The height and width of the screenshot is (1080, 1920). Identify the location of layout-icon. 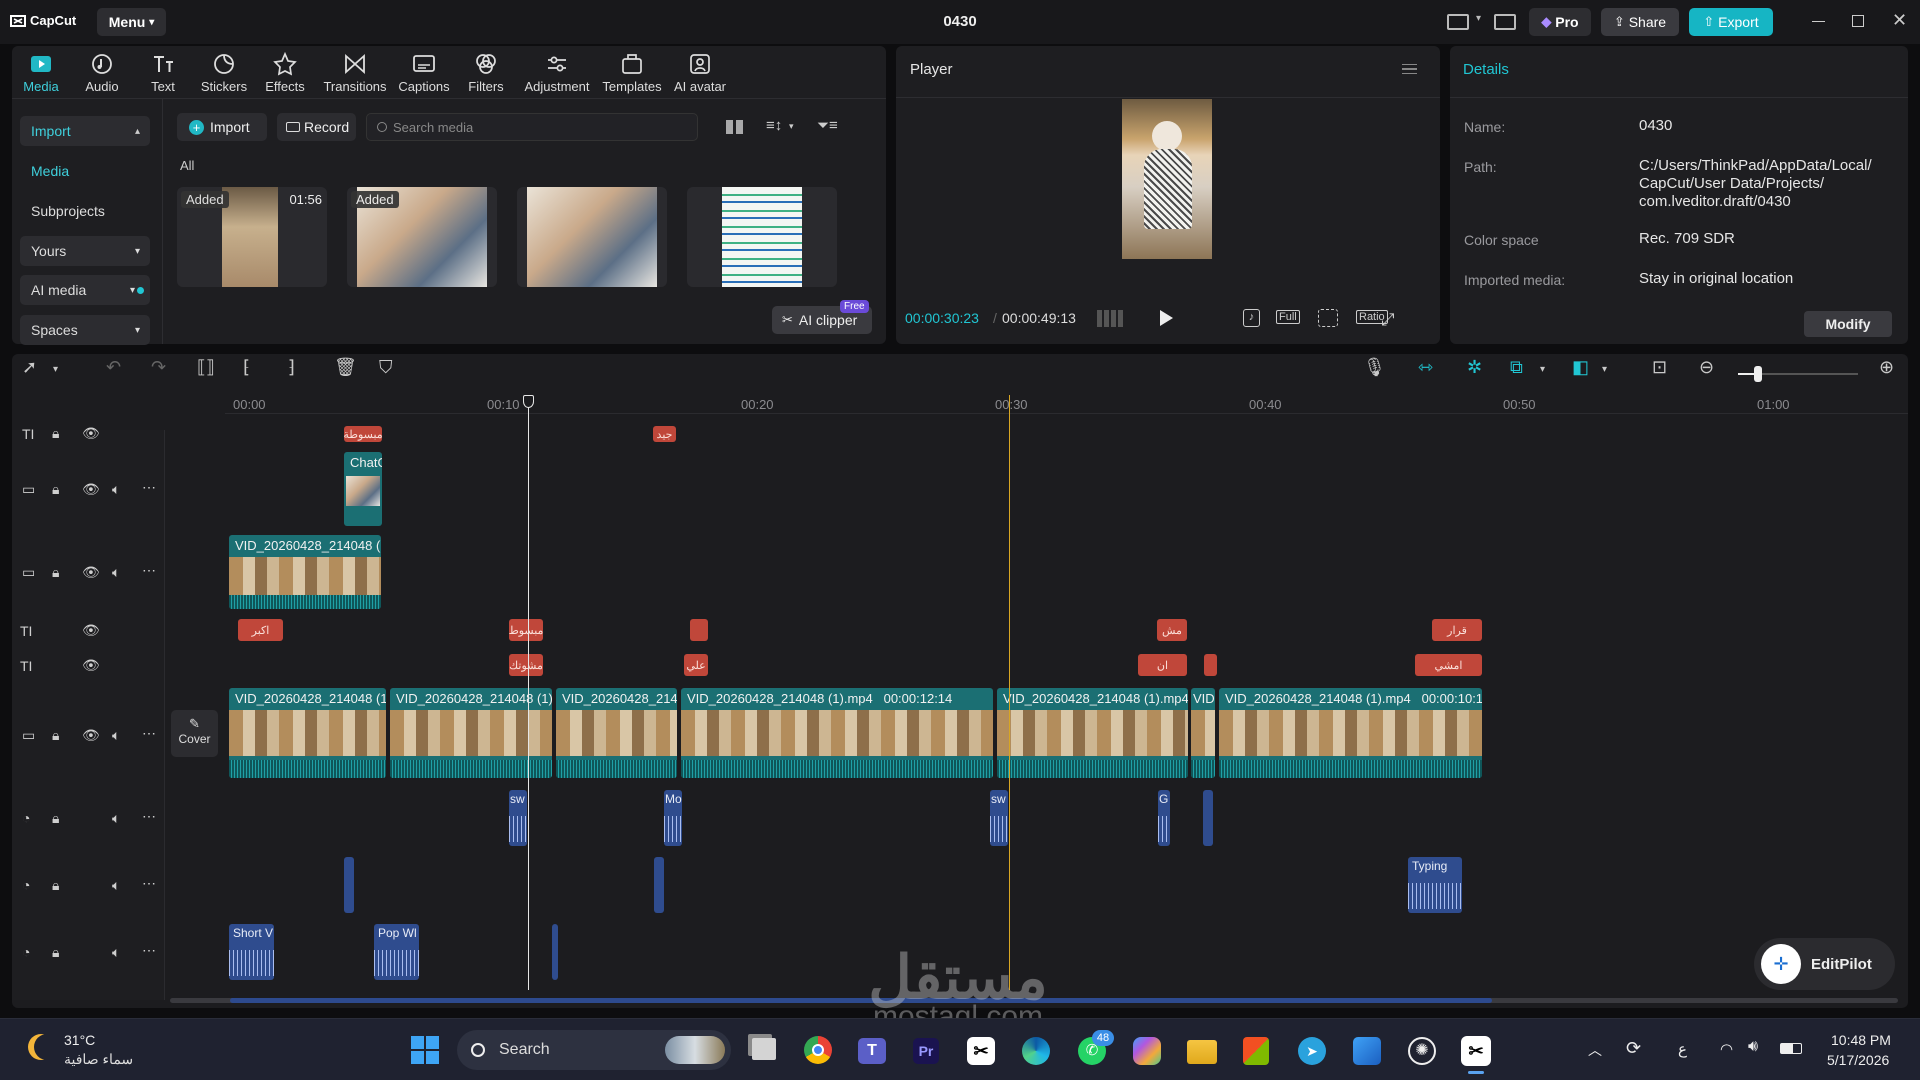
(1458, 22).